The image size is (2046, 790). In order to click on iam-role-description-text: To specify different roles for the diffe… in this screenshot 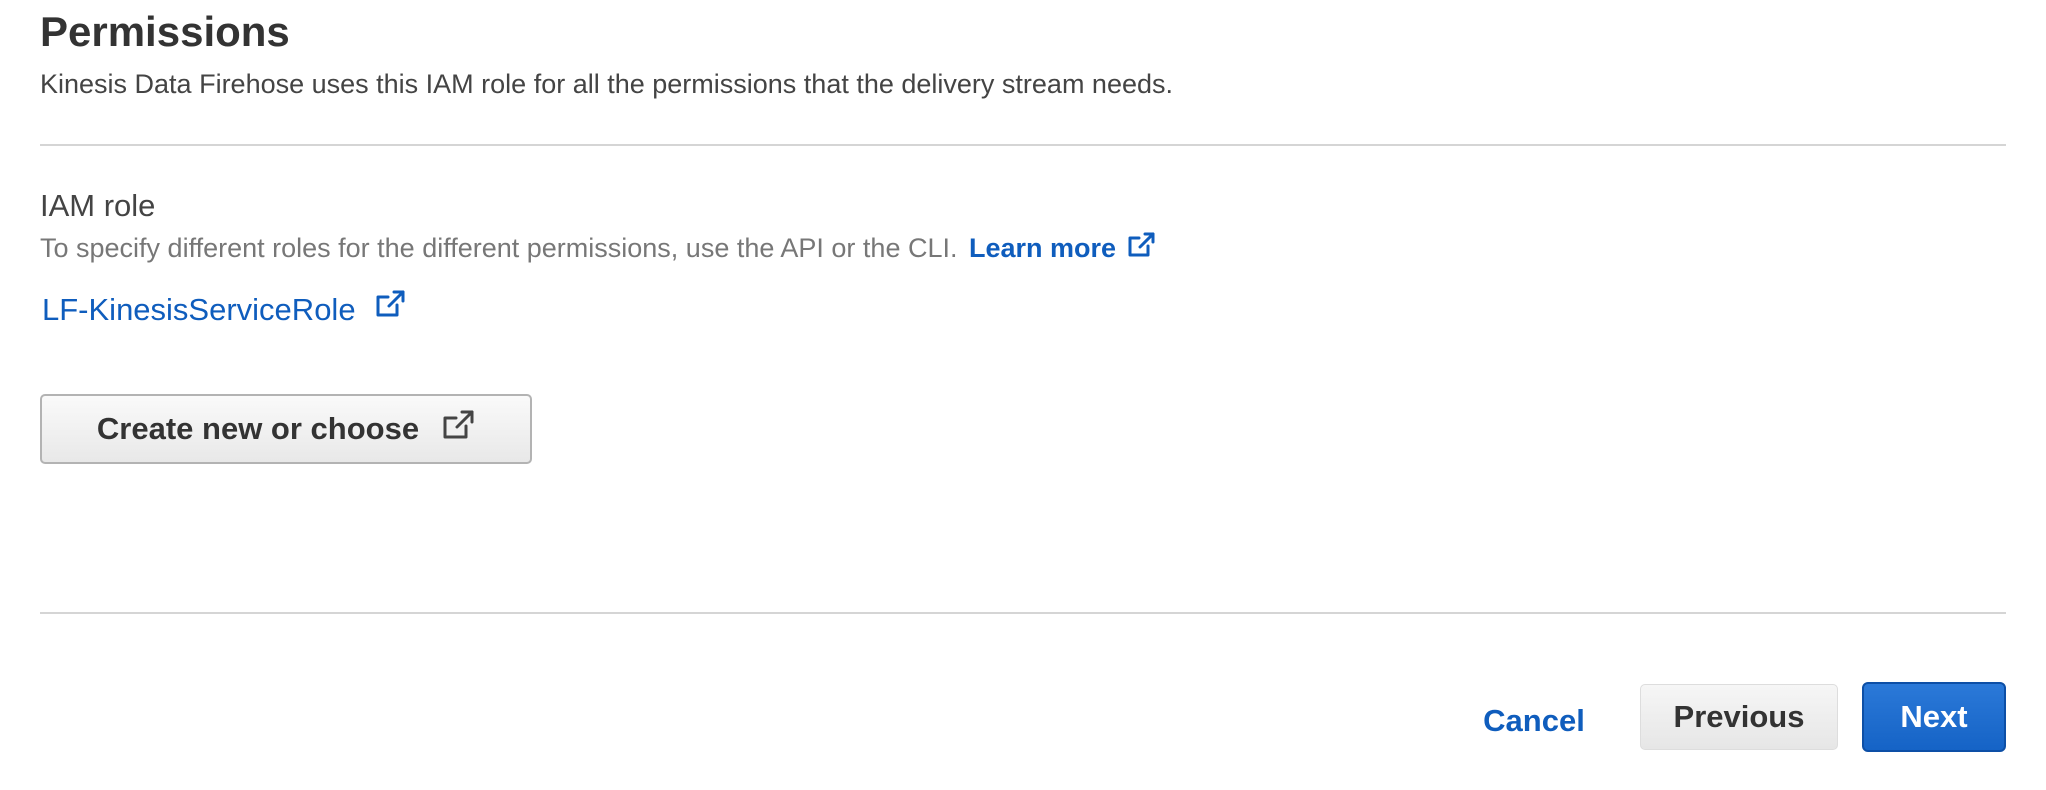, I will do `click(499, 248)`.